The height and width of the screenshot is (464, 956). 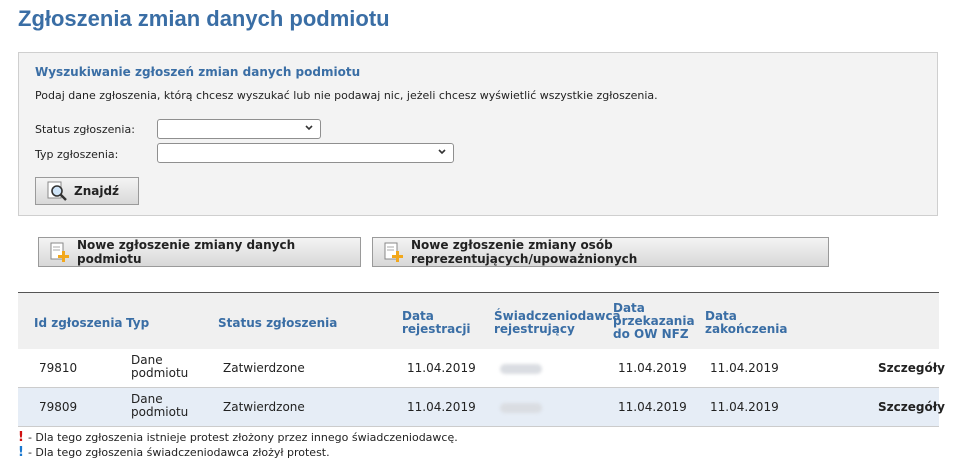 I want to click on header-provider: Świadczeniodawca rejestrujący, so click(x=557, y=323).